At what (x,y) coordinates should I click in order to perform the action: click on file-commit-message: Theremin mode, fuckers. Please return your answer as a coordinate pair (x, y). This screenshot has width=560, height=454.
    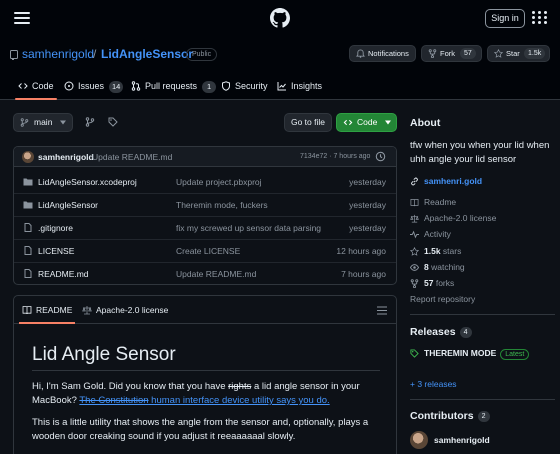
    Looking at the image, I should click on (222, 205).